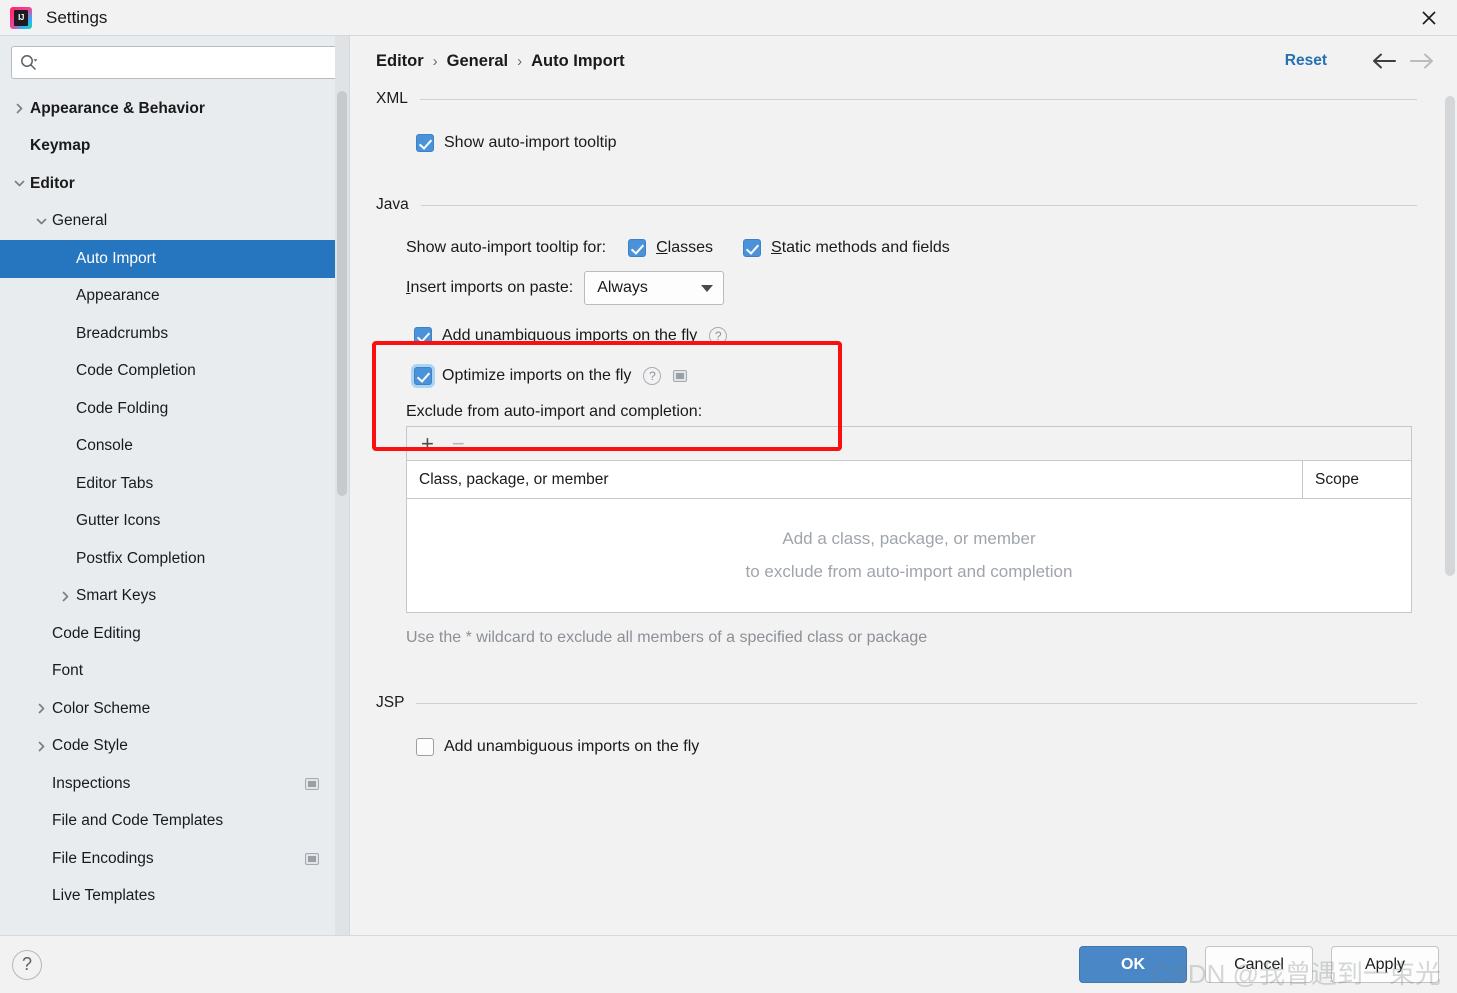 This screenshot has height=993, width=1457. What do you see at coordinates (174, 109) in the screenshot?
I see `sidebar-item-appearance-behavior: Appearance & Behavior` at bounding box center [174, 109].